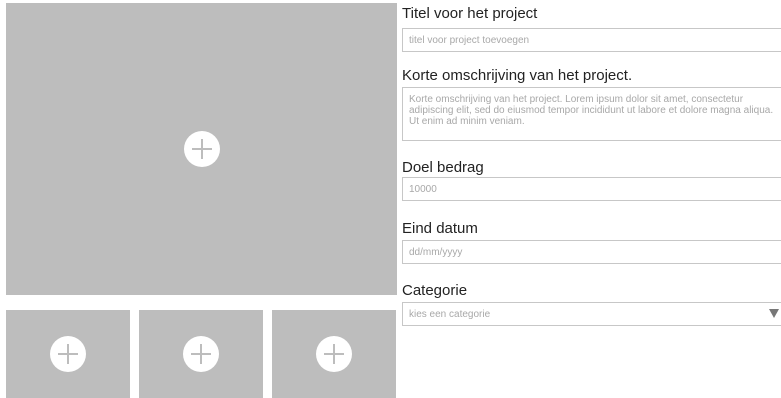  I want to click on category-label: Categorie, so click(435, 290).